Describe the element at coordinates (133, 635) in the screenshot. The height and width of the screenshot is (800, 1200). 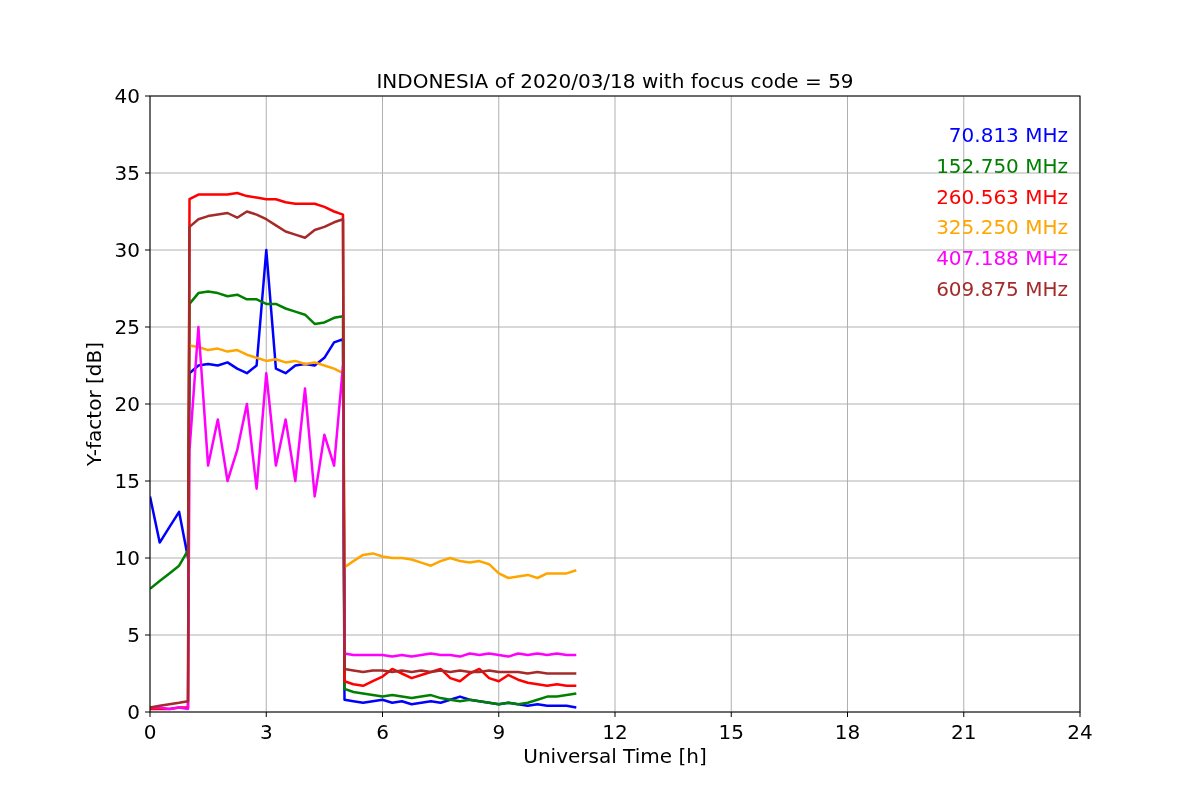
I see `y-tick-label: 5` at that location.